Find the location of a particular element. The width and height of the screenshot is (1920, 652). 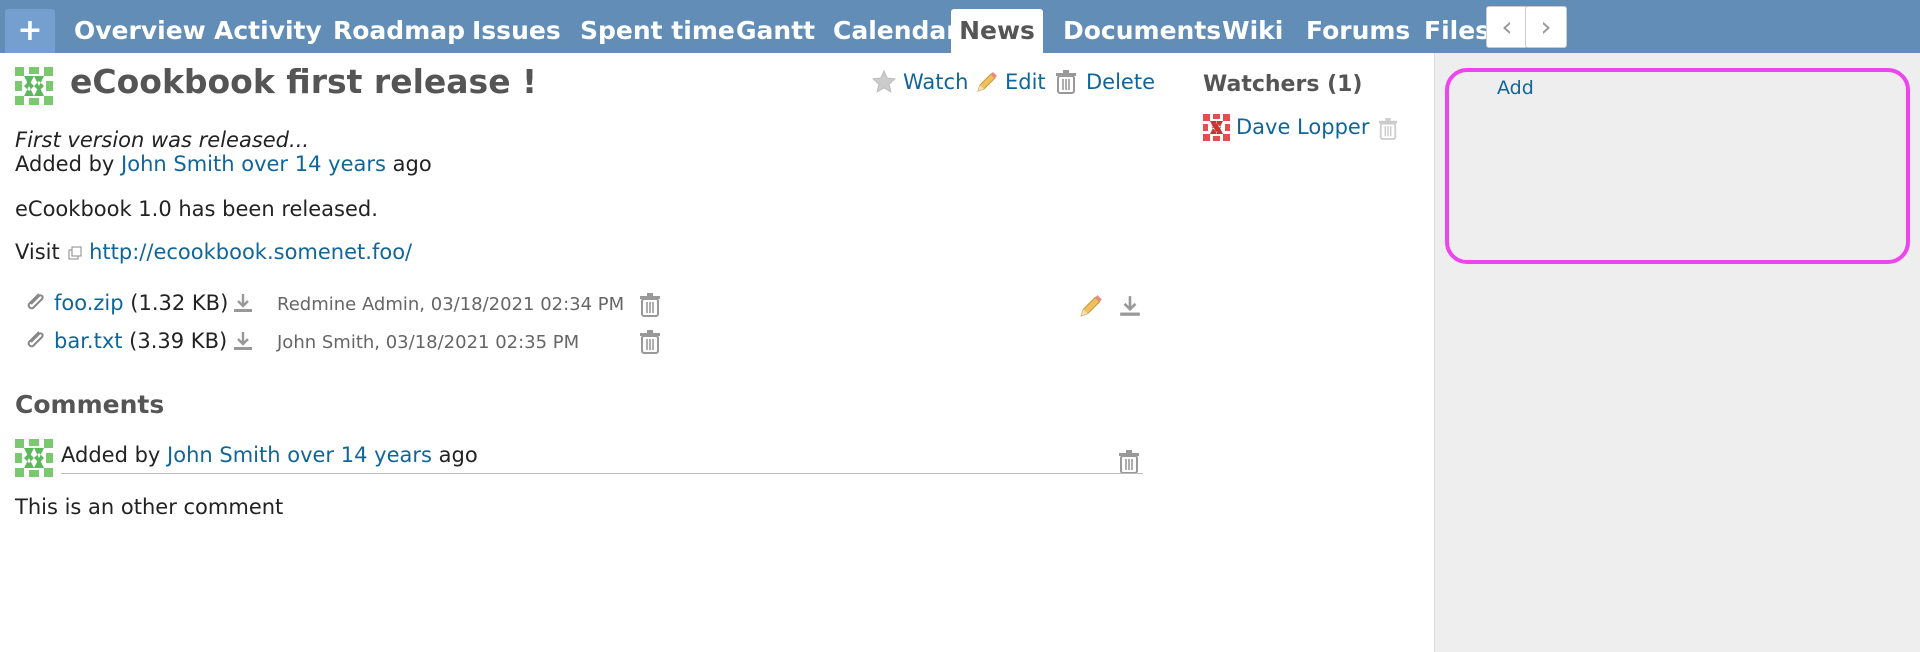

tab-spent-time: Spent time is located at coordinates (657, 31).